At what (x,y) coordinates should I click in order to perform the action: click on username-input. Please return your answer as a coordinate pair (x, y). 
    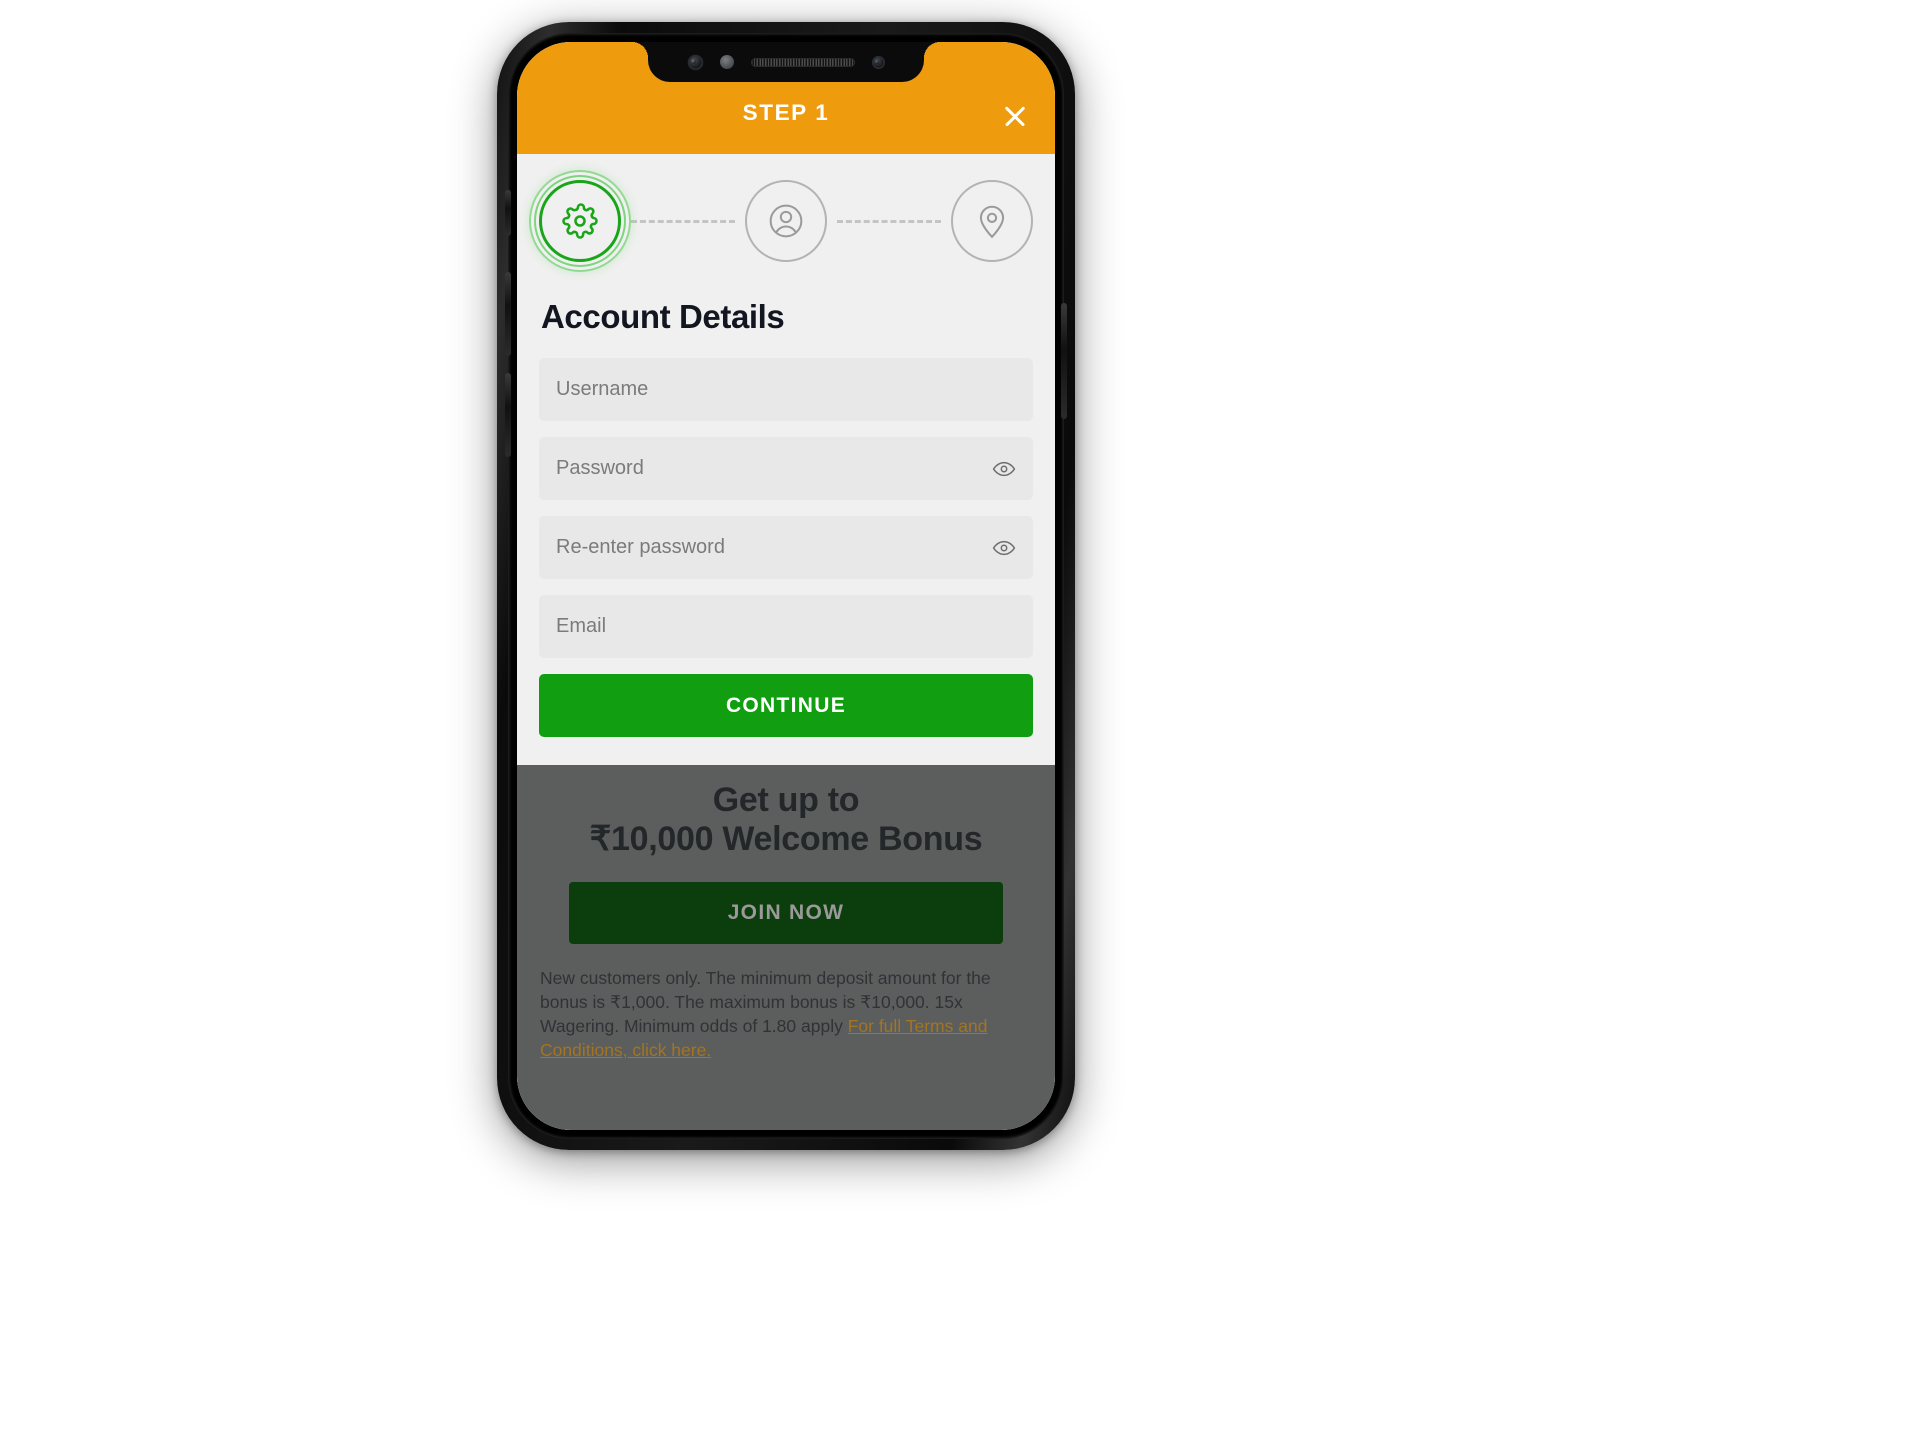
    Looking at the image, I should click on (786, 389).